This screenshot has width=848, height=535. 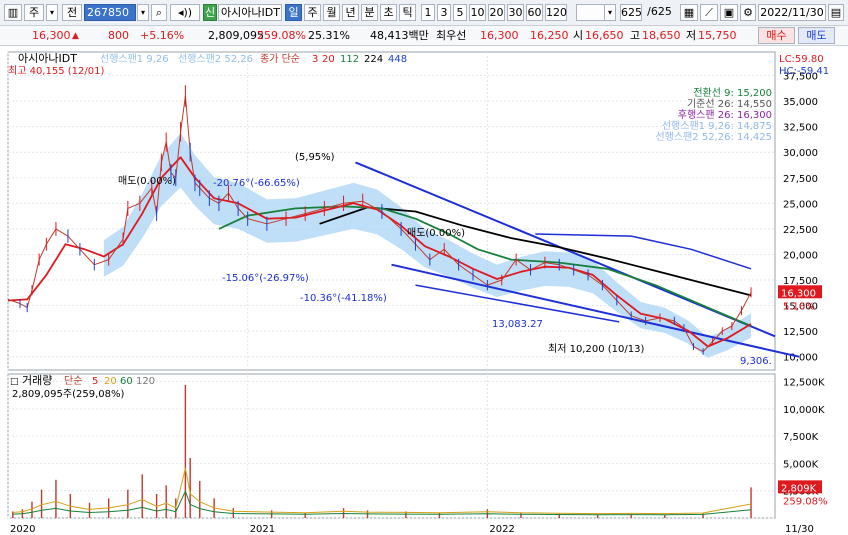 What do you see at coordinates (805, 501) in the screenshot?
I see `last-volume-pct: 259.08%` at bounding box center [805, 501].